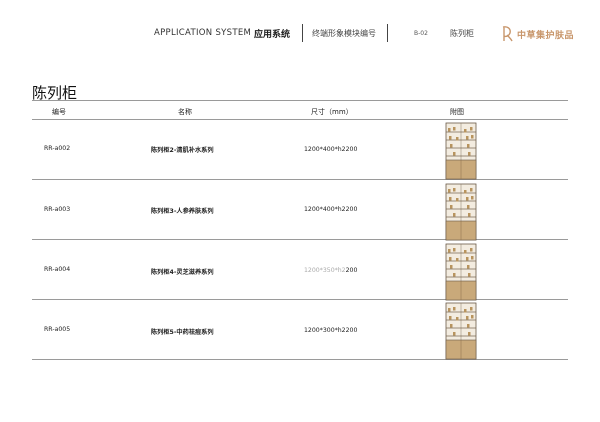 The image size is (600, 422). I want to click on column-header-code: 编号, so click(59, 112).